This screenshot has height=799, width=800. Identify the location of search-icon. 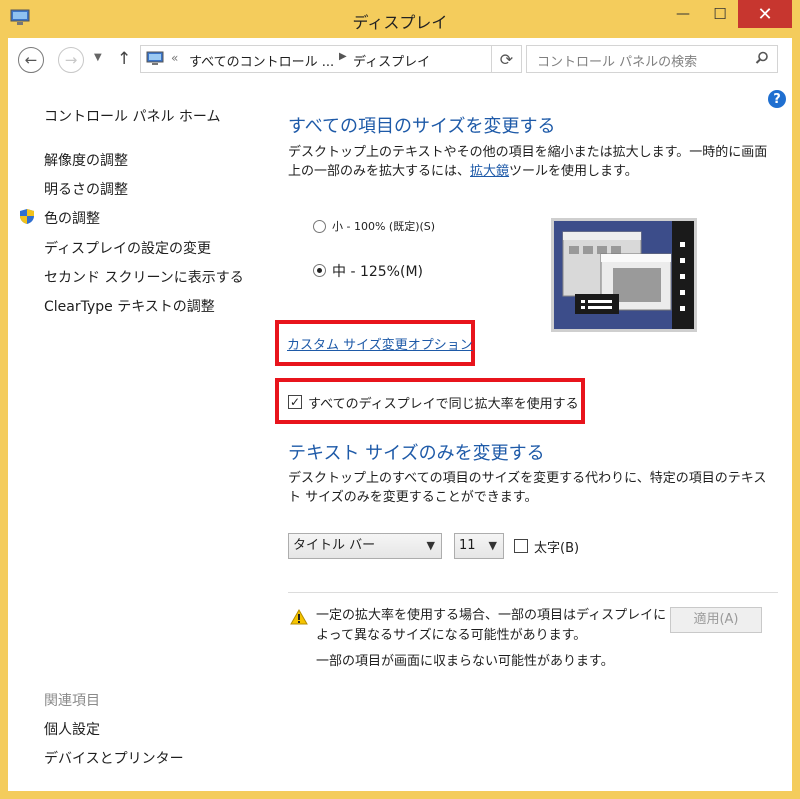
(761, 57).